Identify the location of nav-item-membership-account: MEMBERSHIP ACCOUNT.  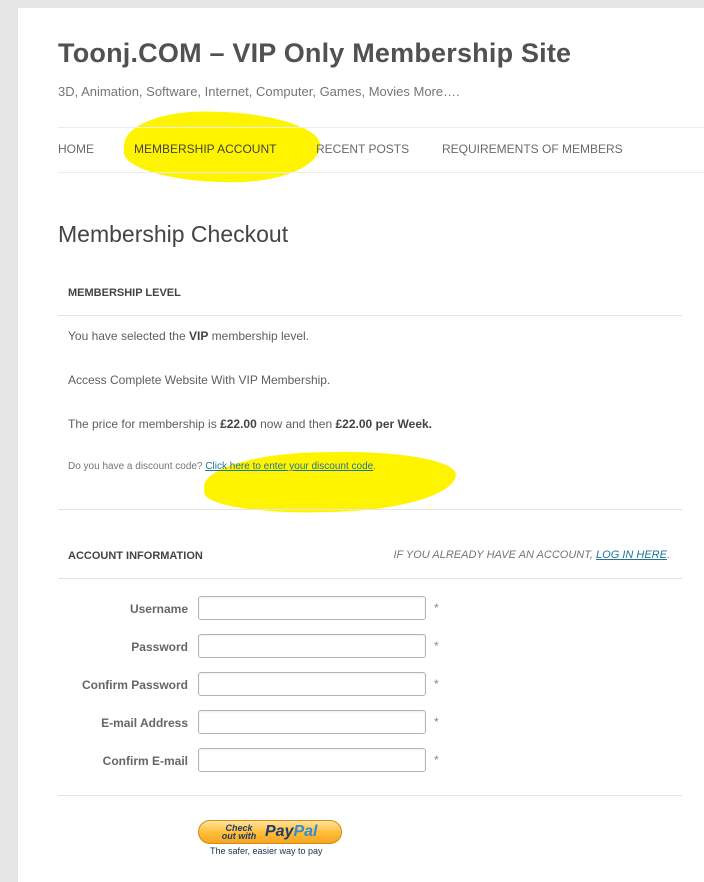
(205, 149).